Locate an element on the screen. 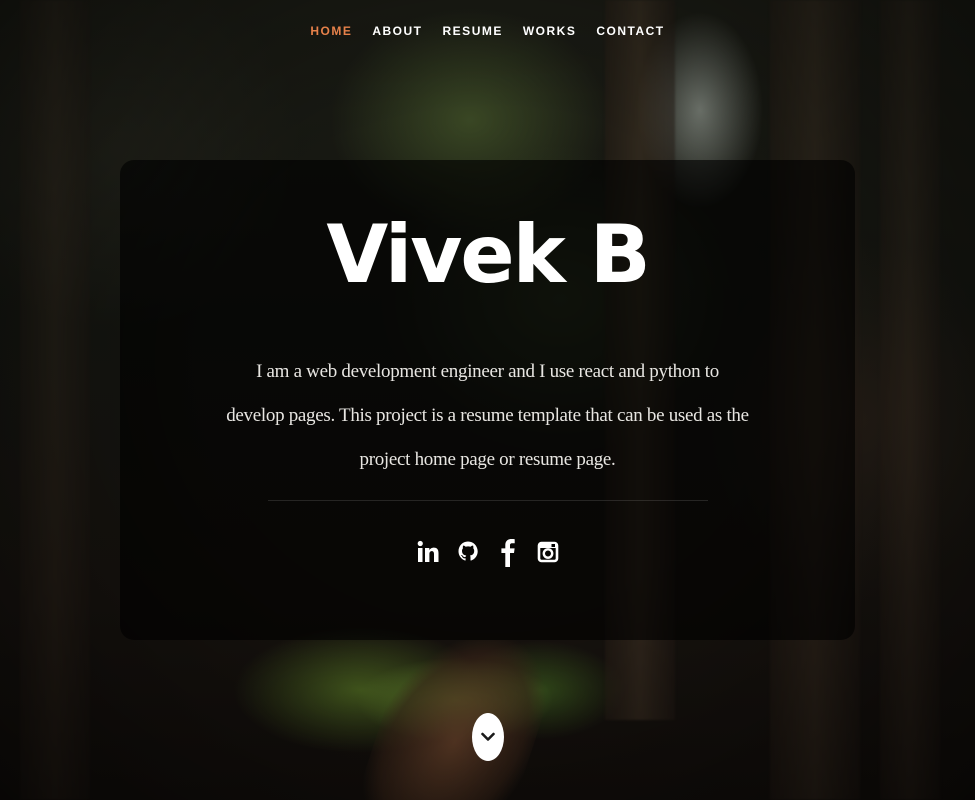 The width and height of the screenshot is (975, 800). chevron-down-icon is located at coordinates (488, 736).